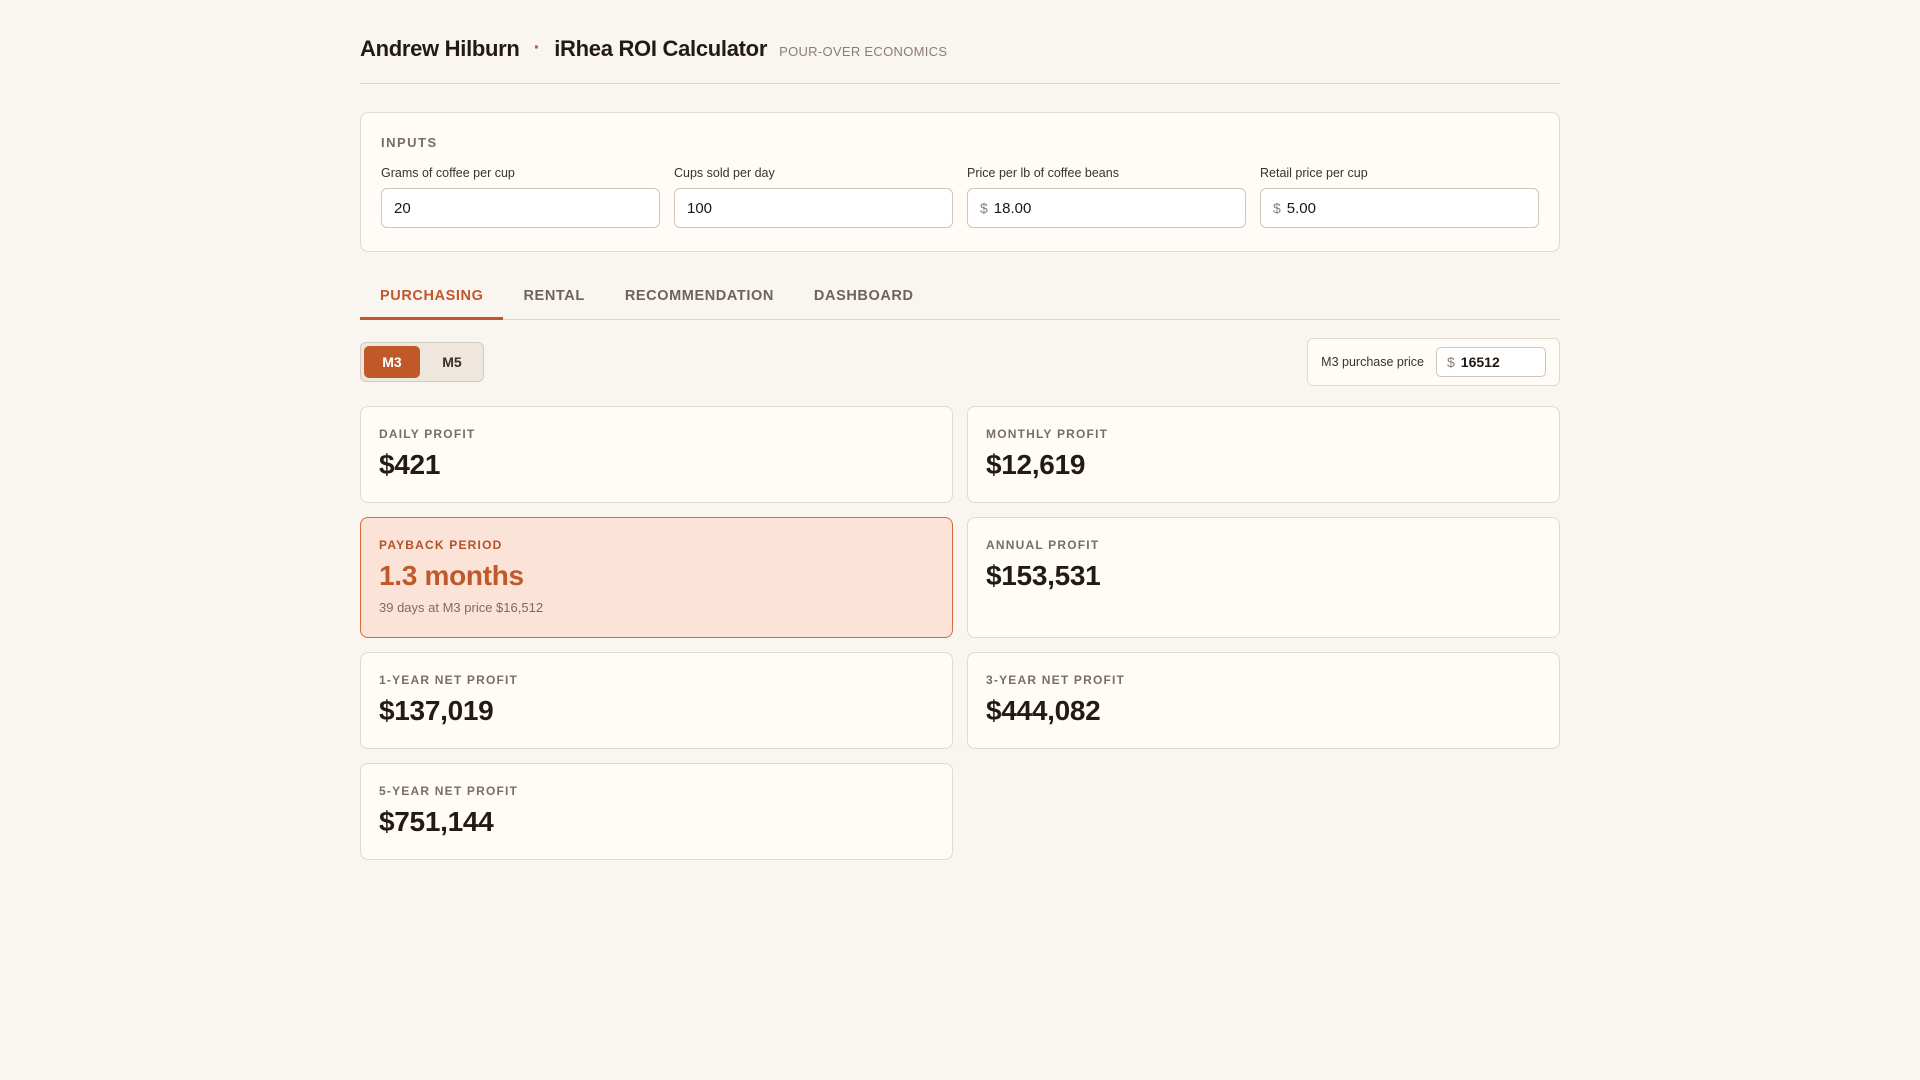 The image size is (1920, 1080). I want to click on purchase-price-input: $ 16512, so click(1491, 362).